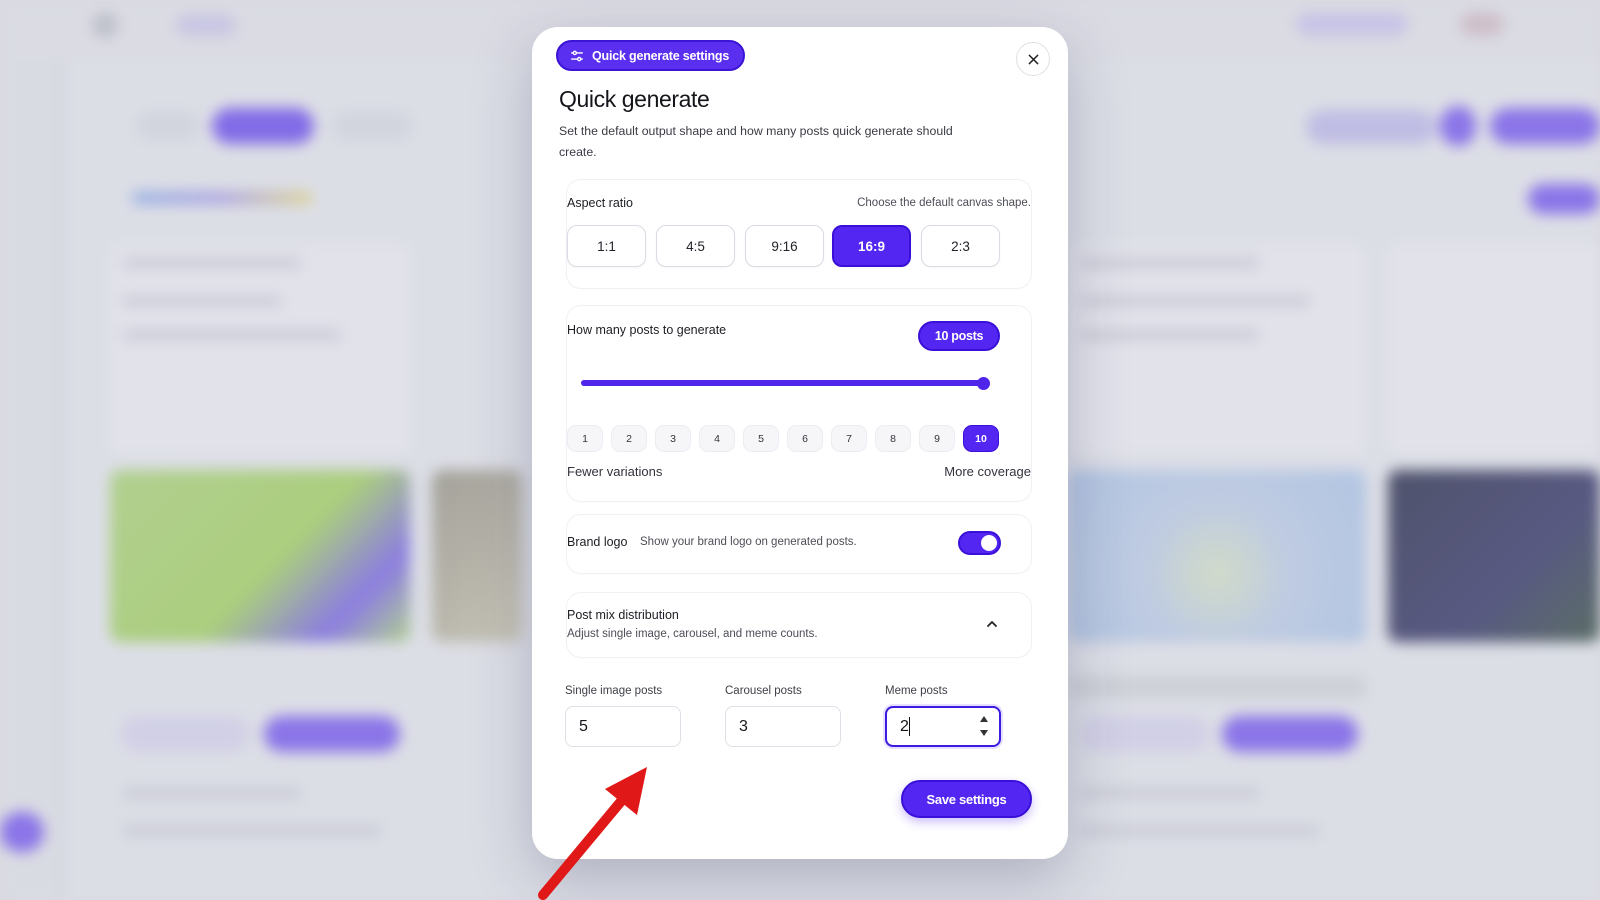  What do you see at coordinates (966, 799) in the screenshot?
I see `save-settings-button: Save settings` at bounding box center [966, 799].